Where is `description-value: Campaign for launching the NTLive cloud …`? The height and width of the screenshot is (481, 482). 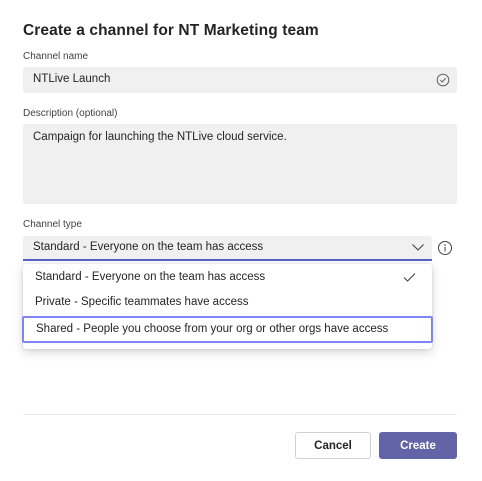
description-value: Campaign for launching the NTLive cloud … is located at coordinates (160, 137).